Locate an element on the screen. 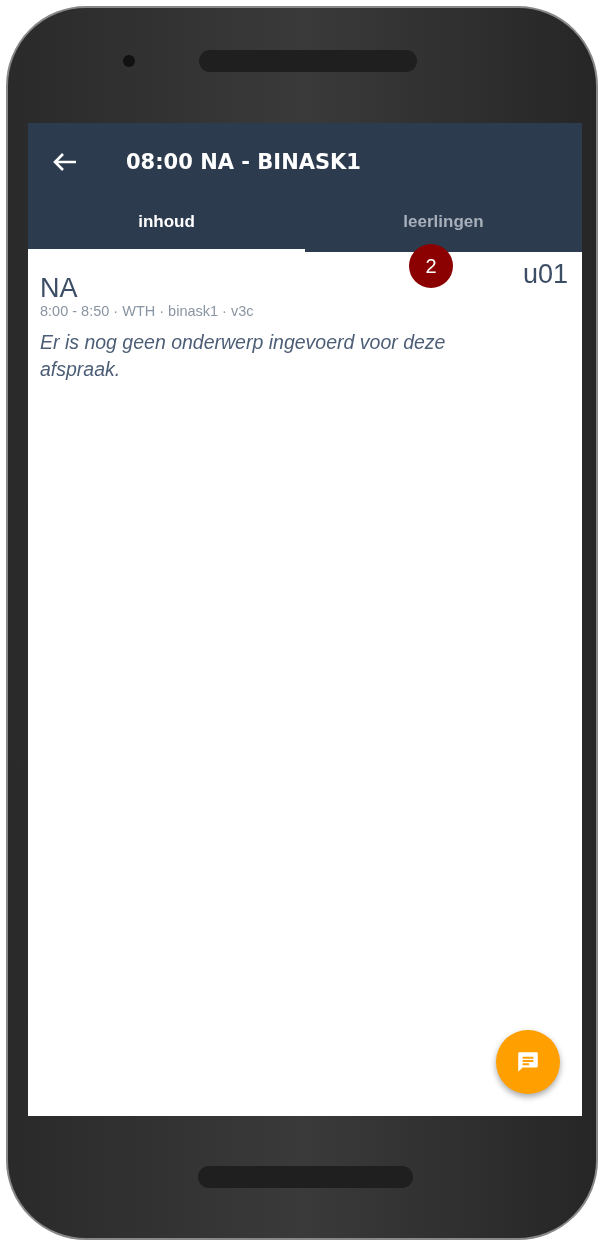  tab: inhoud is located at coordinates (166, 226).